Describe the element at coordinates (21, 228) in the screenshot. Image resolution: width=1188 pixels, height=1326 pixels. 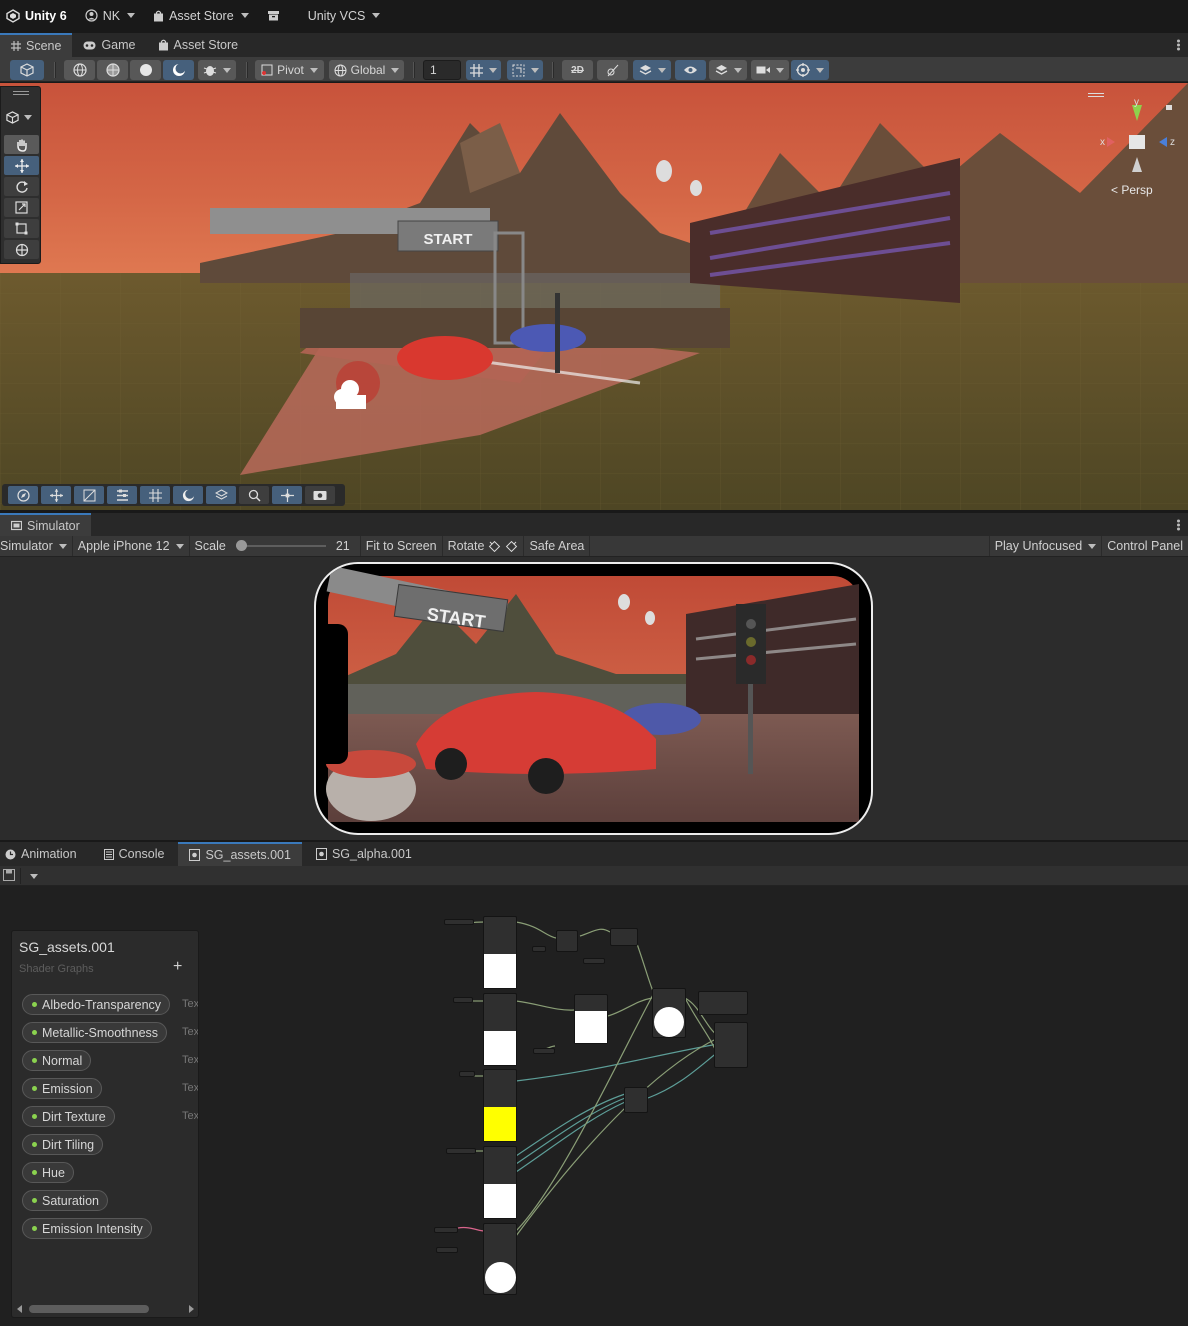
I see `rect-tool-button` at that location.